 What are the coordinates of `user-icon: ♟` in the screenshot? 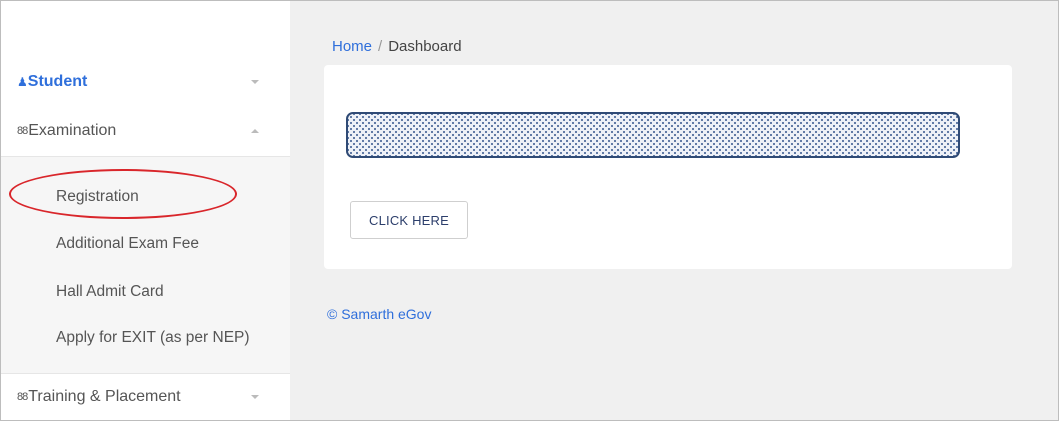 It's located at (22, 82).